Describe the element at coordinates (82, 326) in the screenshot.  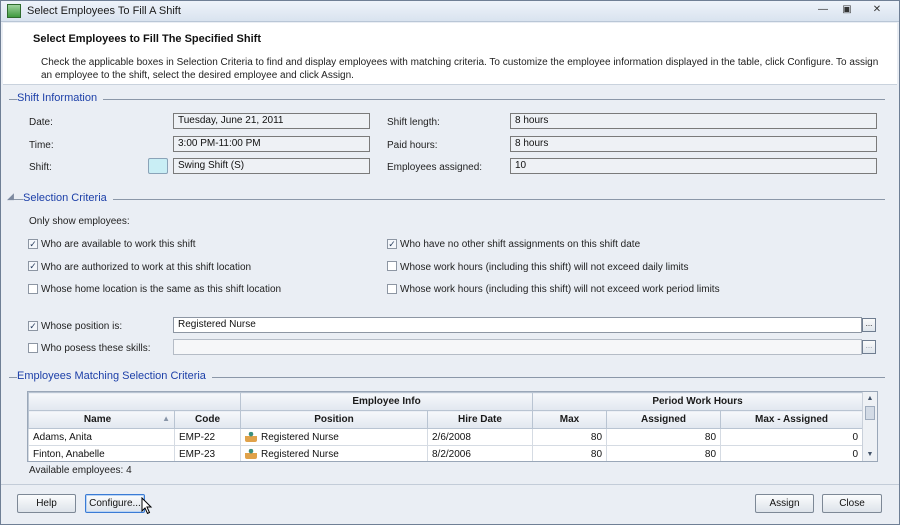
I see `position-checkbox-label: Whose position is:` at that location.